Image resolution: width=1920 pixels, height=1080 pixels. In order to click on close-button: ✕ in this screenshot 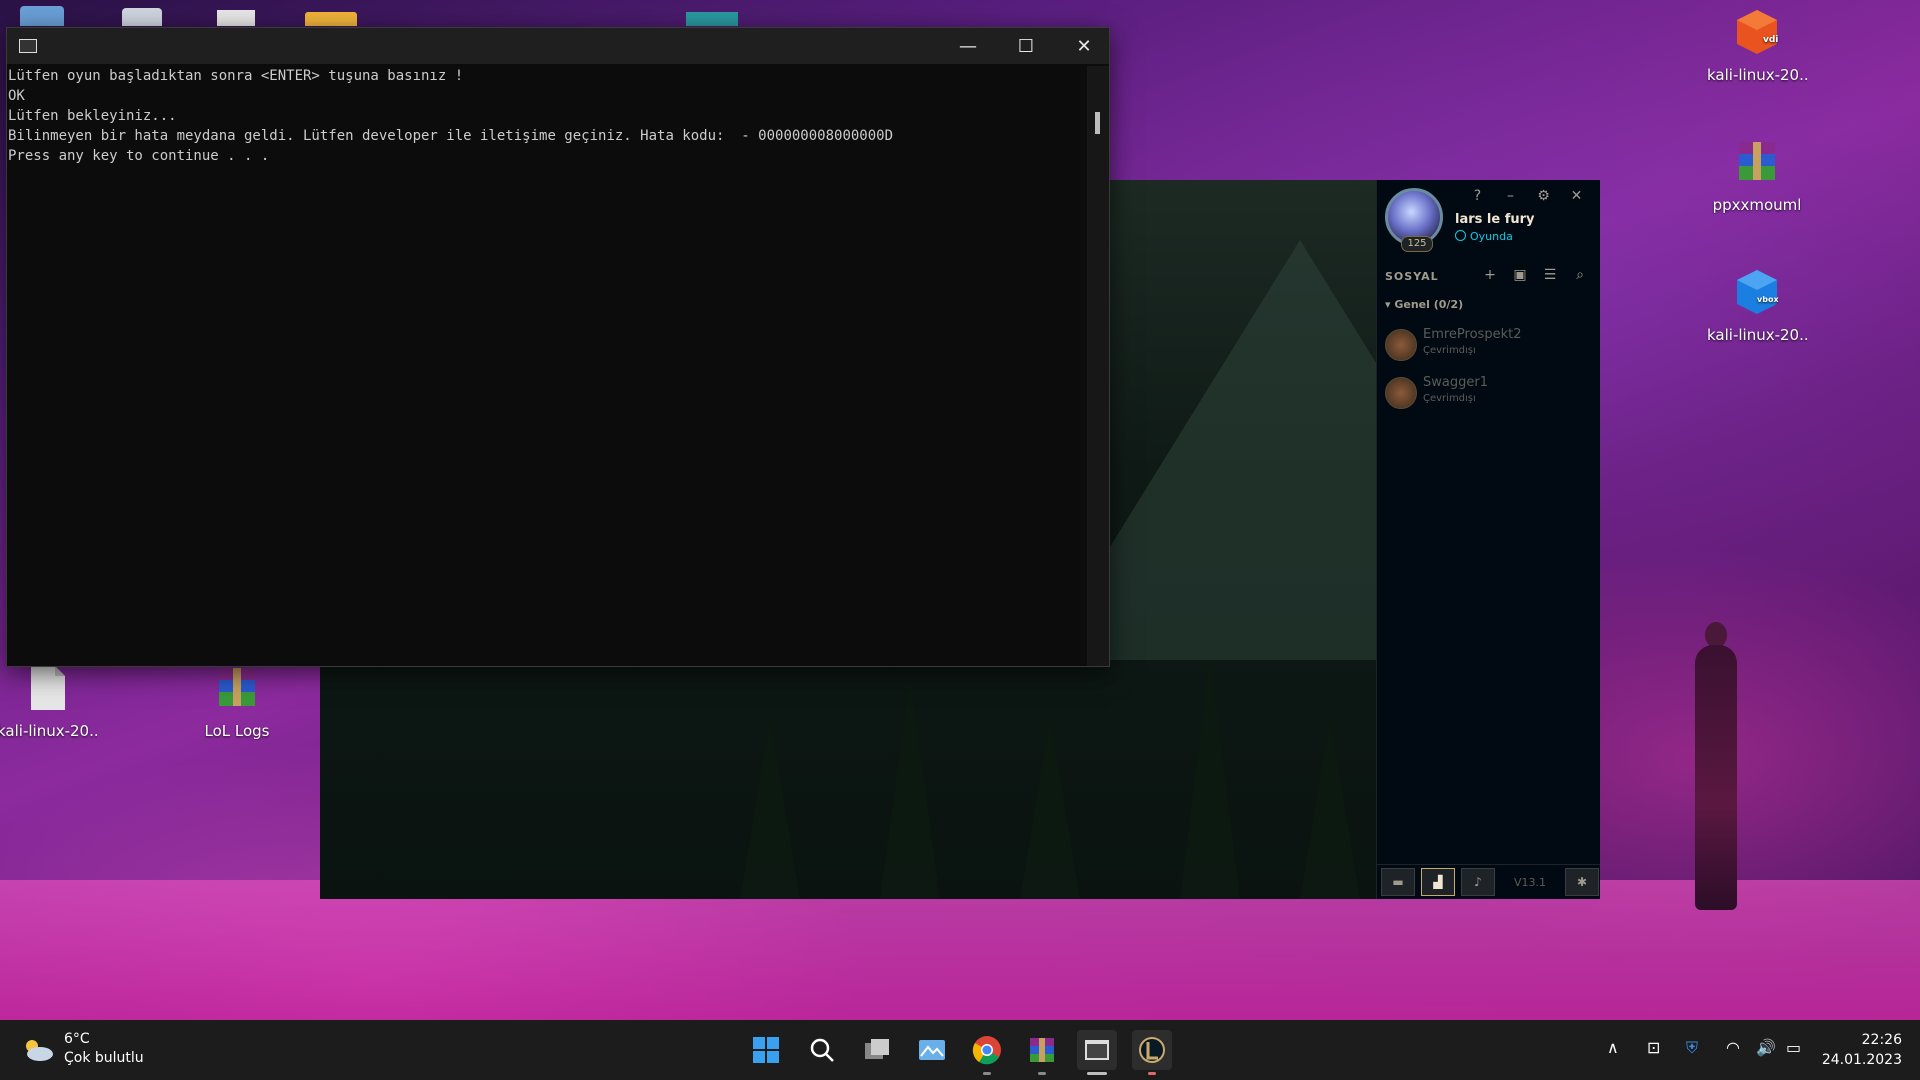, I will do `click(1084, 46)`.